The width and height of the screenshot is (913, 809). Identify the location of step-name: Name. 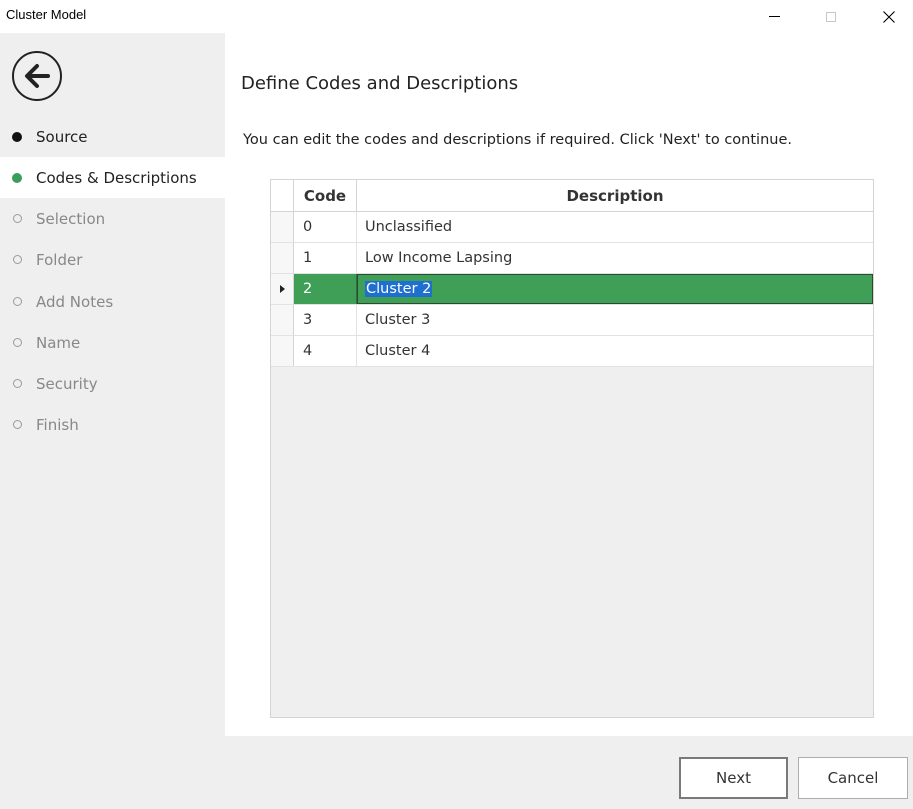
(112, 342).